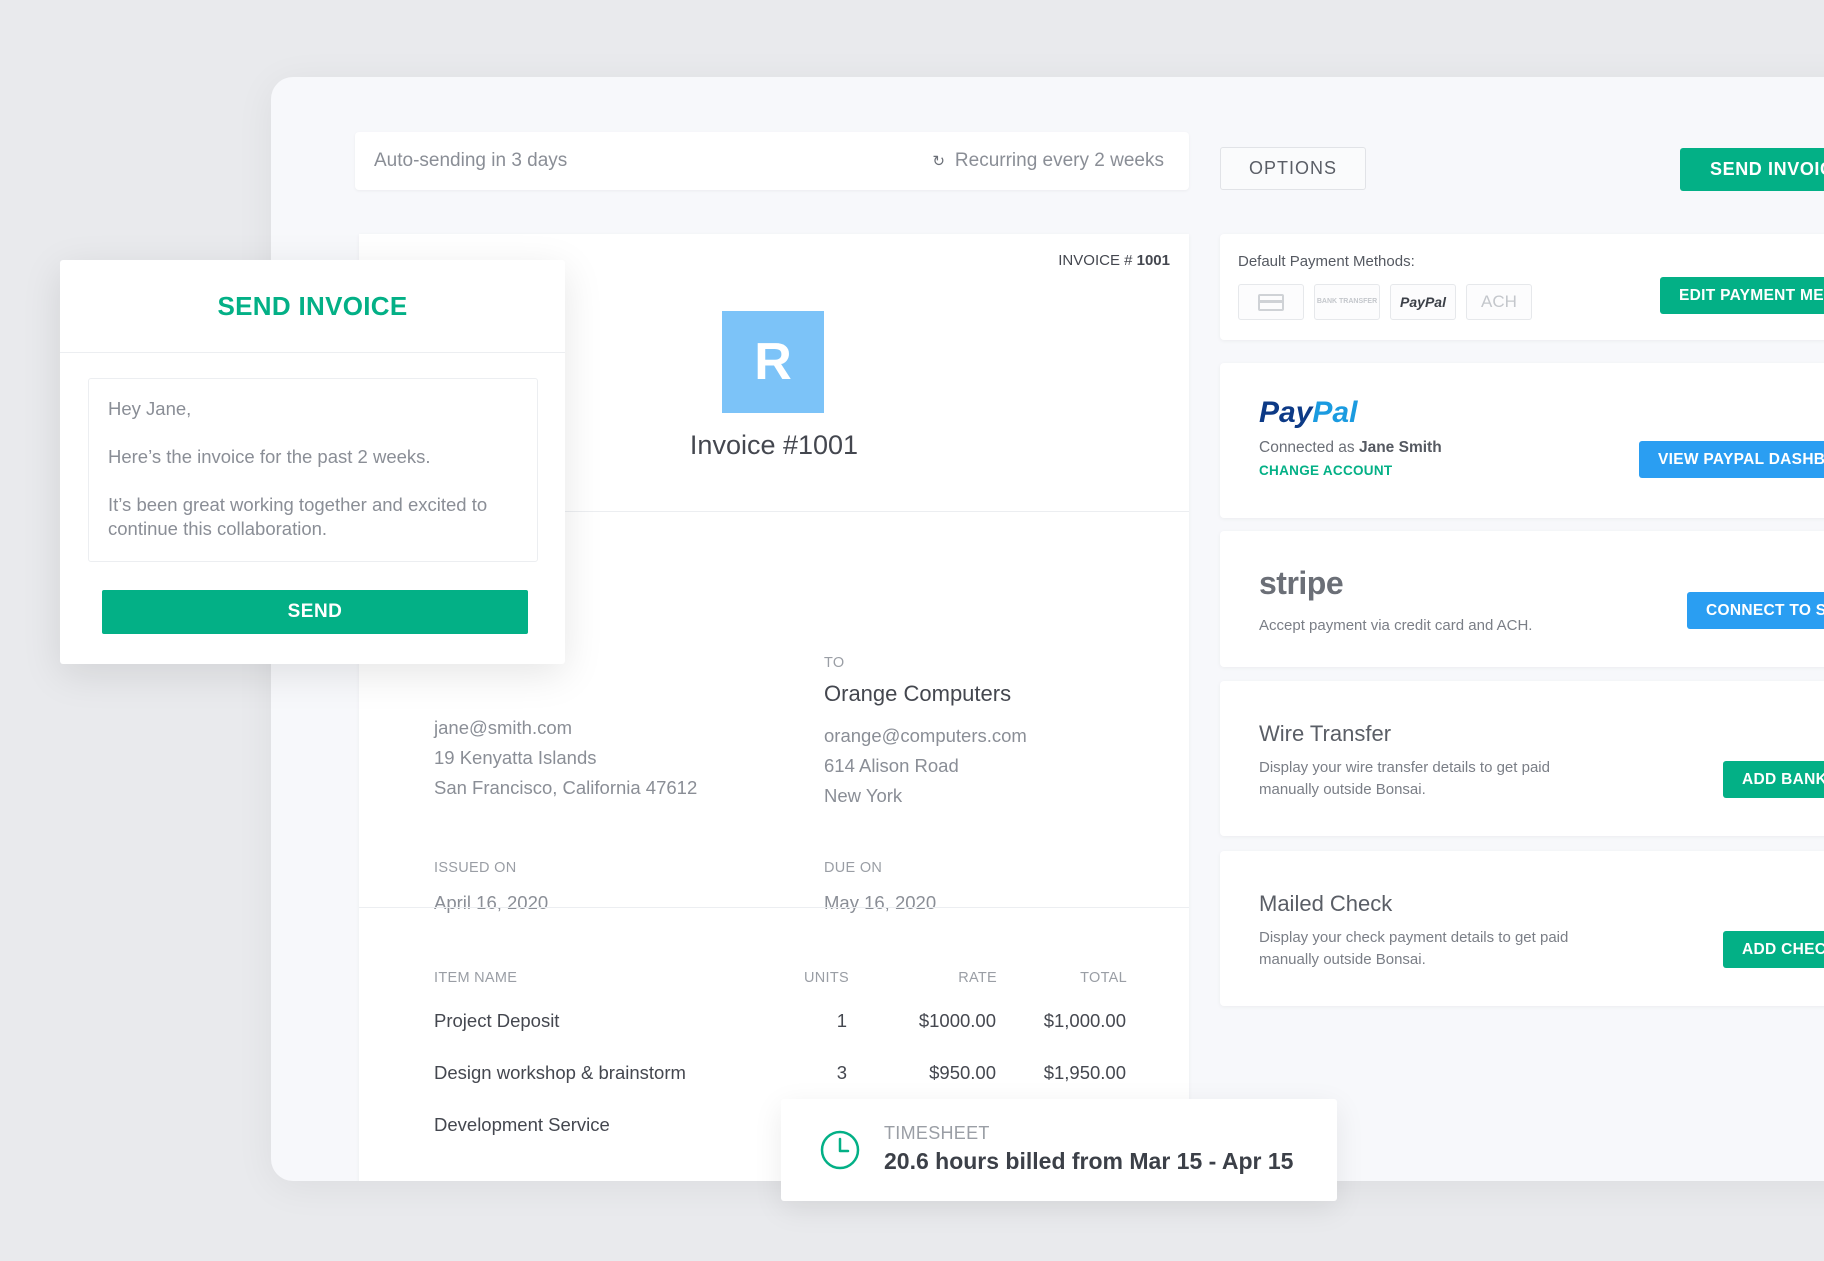 This screenshot has height=1261, width=1824. Describe the element at coordinates (977, 978) in the screenshot. I see `col-rate: RATE` at that location.